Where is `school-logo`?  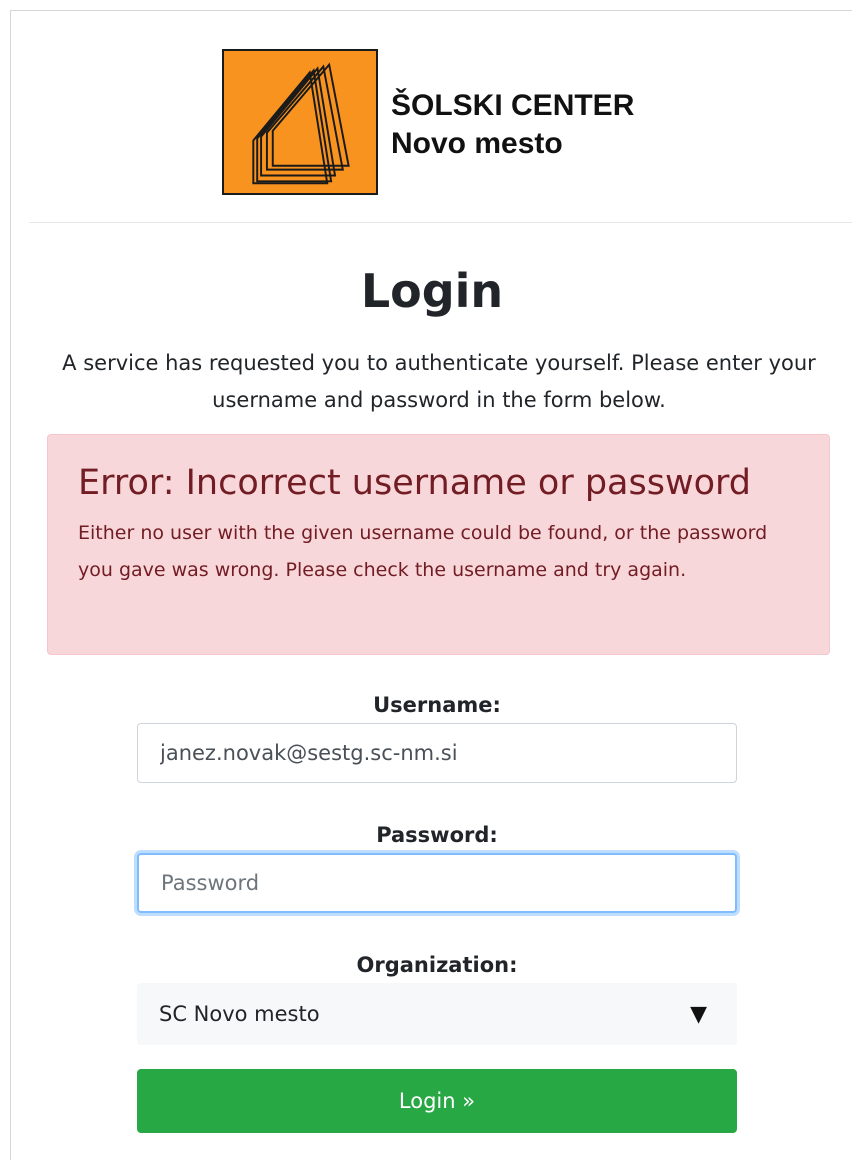
school-logo is located at coordinates (300, 122).